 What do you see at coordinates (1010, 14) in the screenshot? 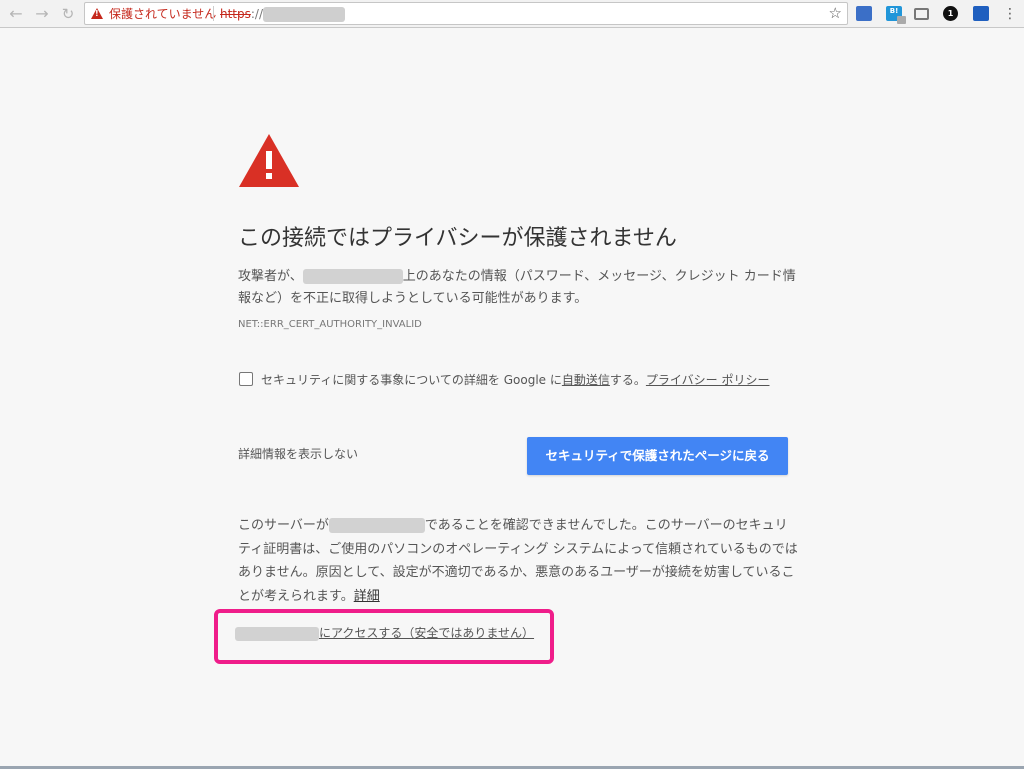
I see `menu-icon: ⋮` at bounding box center [1010, 14].